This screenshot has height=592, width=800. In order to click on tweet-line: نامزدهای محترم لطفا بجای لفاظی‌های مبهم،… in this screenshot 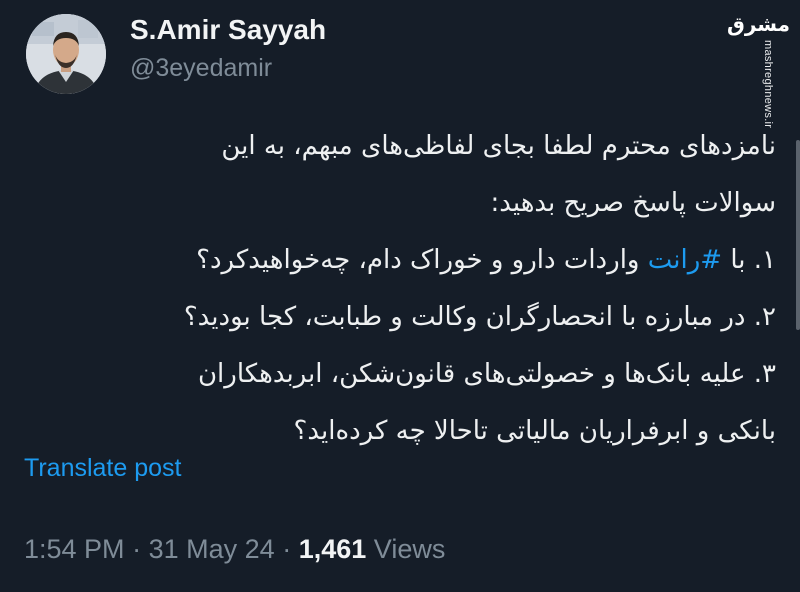, I will do `click(498, 146)`.